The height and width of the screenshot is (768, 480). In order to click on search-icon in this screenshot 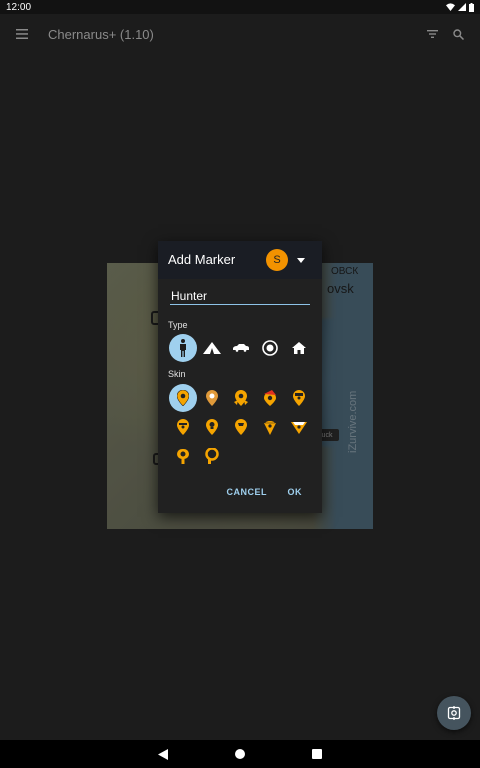, I will do `click(458, 34)`.